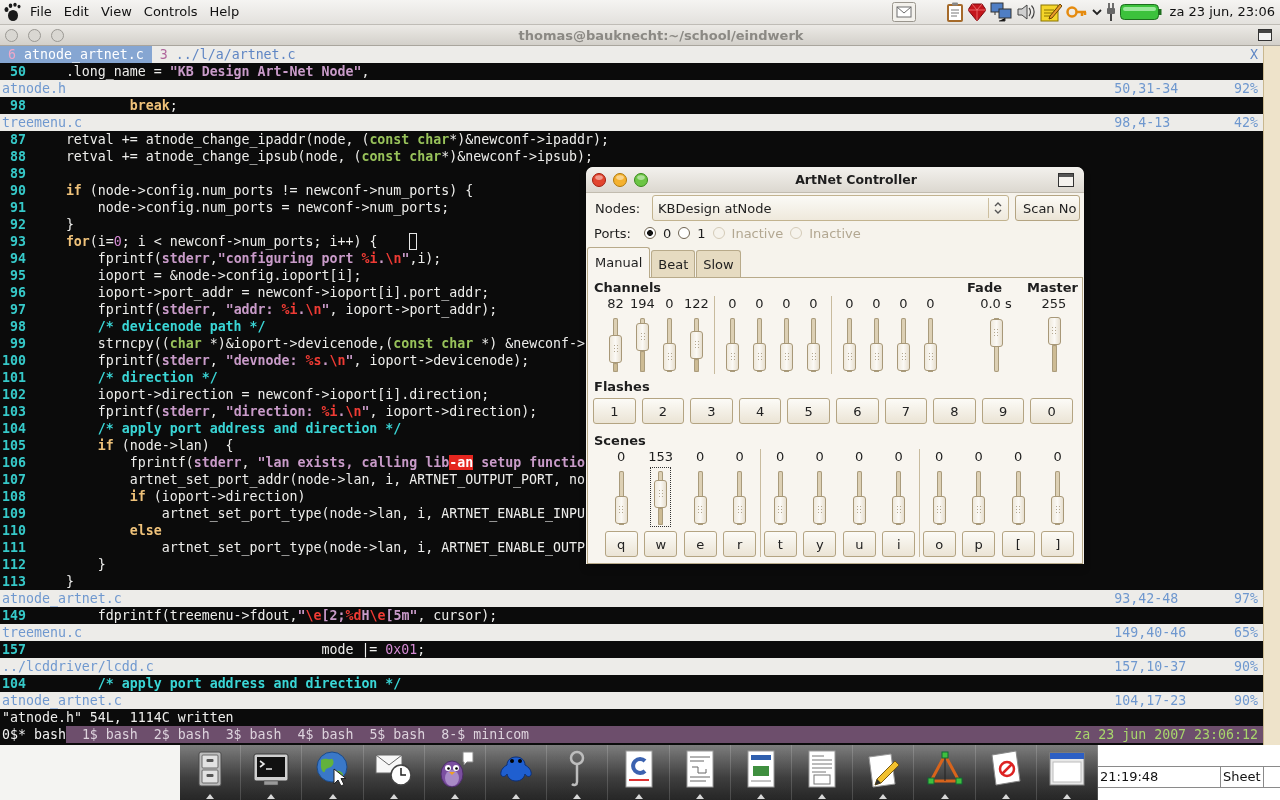 This screenshot has width=1280, height=800. I want to click on flash-button: 8, so click(954, 411).